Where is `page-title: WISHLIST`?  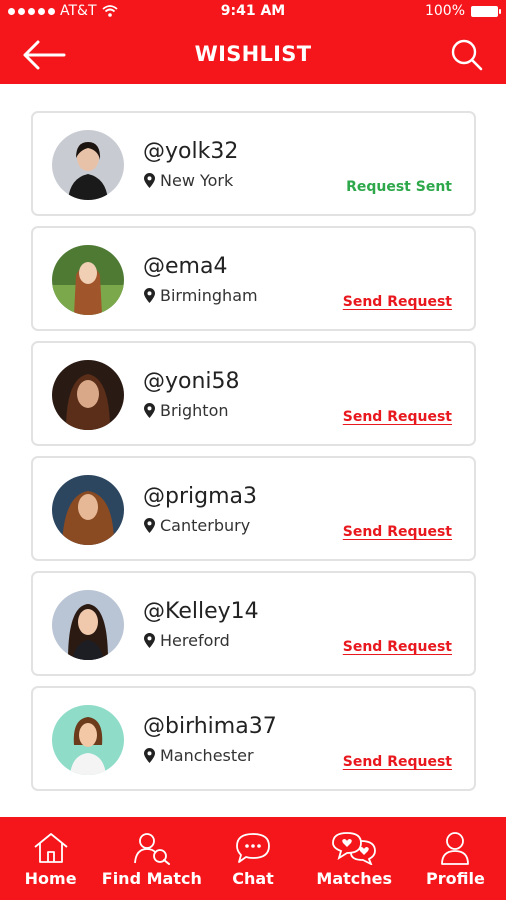
page-title: WISHLIST is located at coordinates (253, 54).